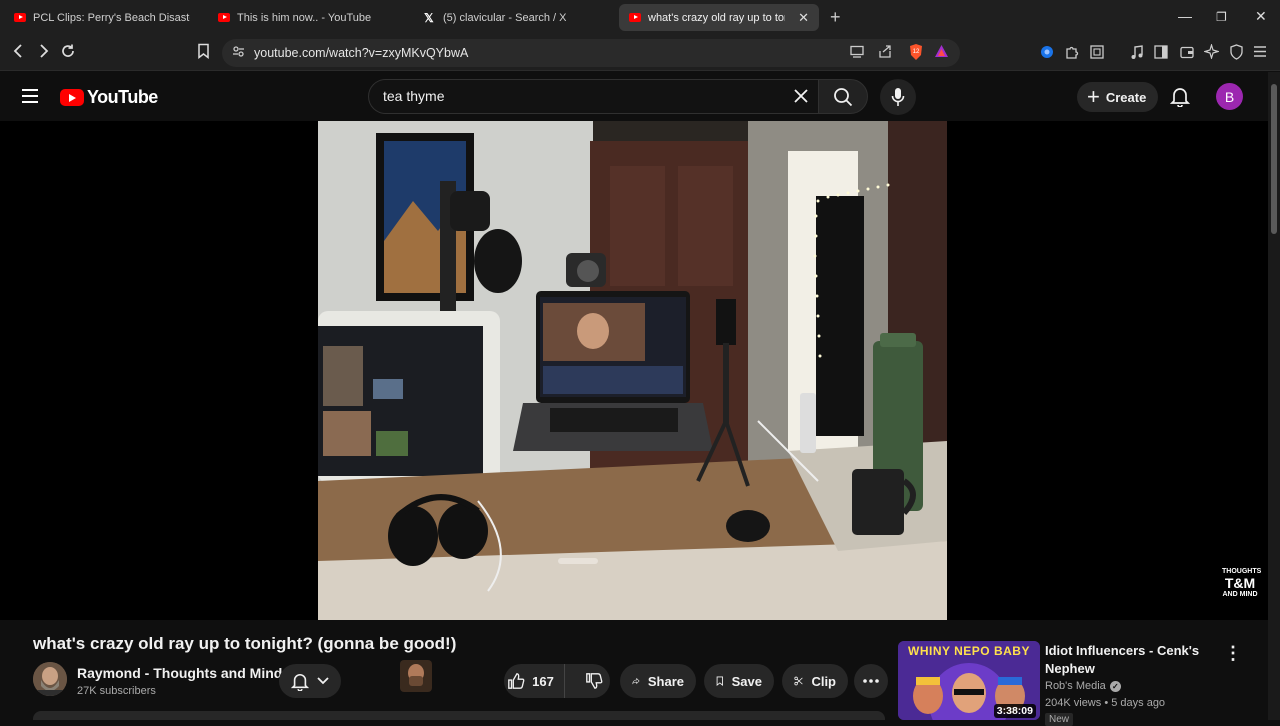 This screenshot has width=1280, height=726. I want to click on notifications-icon, so click(1180, 99).